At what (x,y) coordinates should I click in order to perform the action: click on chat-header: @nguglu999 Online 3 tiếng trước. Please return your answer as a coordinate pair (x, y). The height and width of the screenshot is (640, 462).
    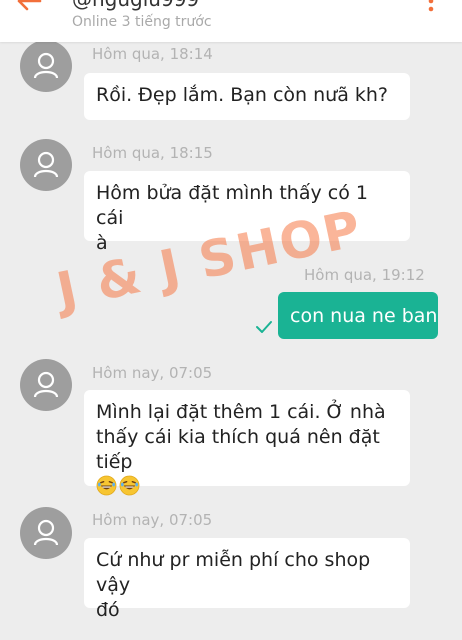
    Looking at the image, I should click on (231, 21).